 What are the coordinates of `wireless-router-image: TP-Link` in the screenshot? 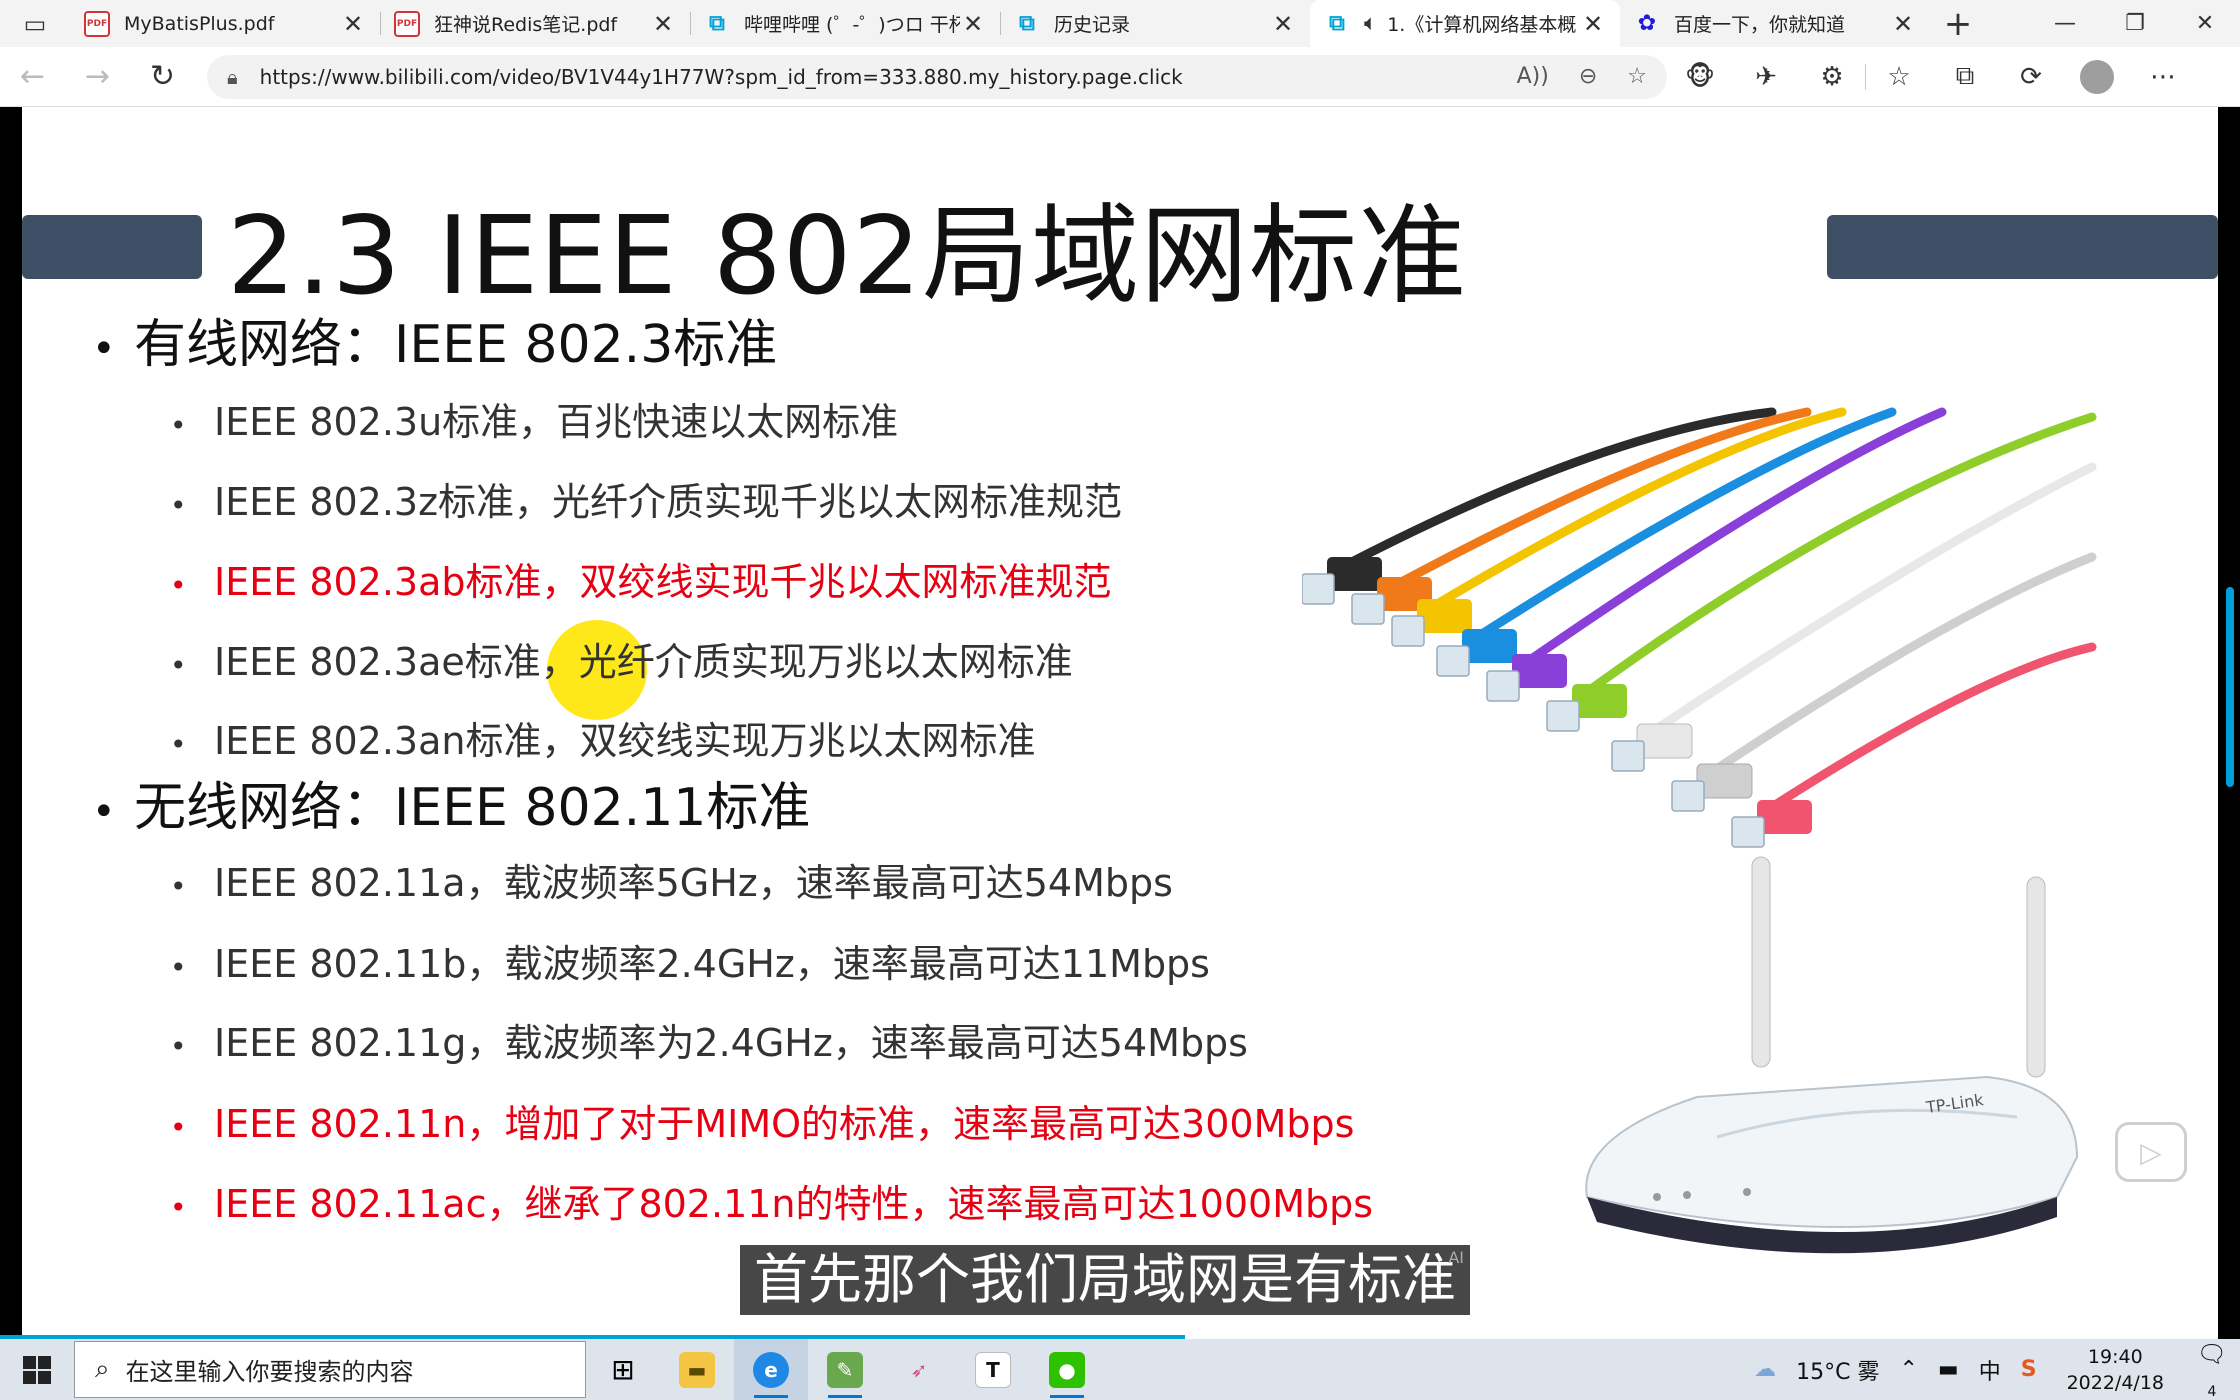 It's located at (1832, 1055).